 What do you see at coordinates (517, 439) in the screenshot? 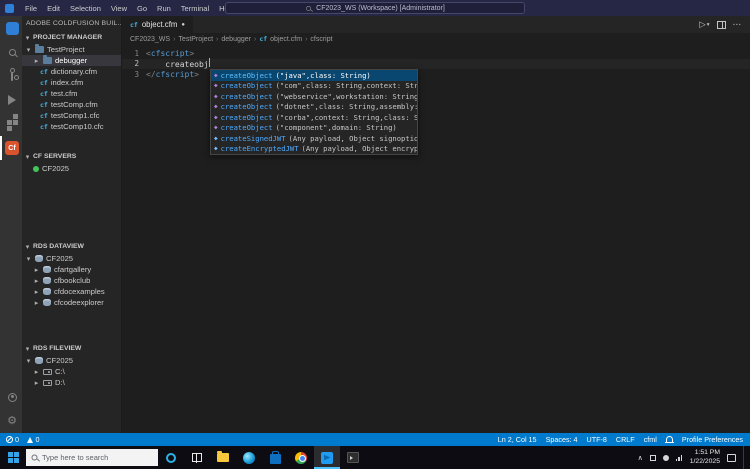
I see `cursor-position: Ln 2, Col 15` at bounding box center [517, 439].